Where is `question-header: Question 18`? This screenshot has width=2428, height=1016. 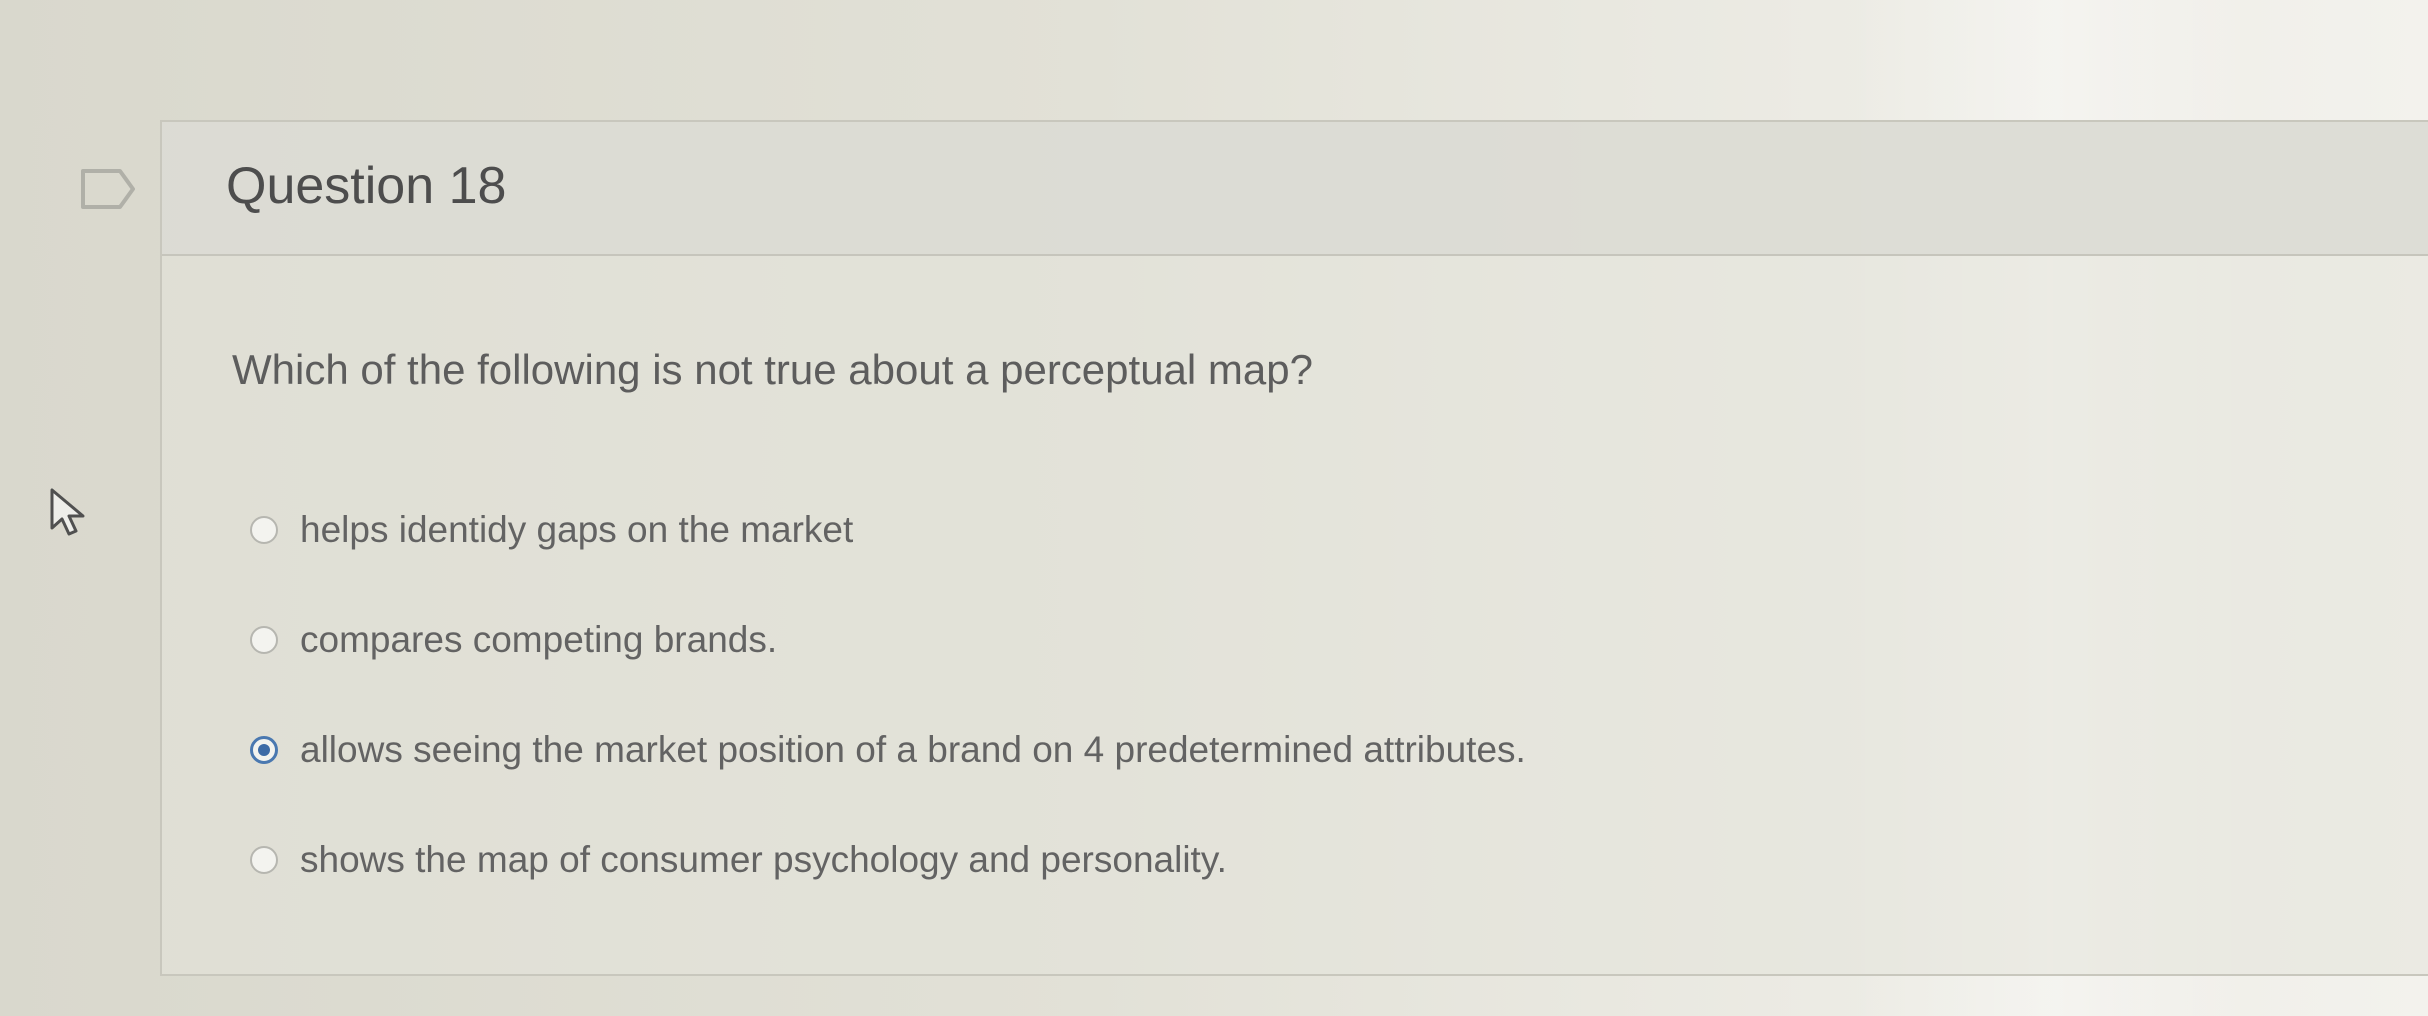 question-header: Question 18 is located at coordinates (1295, 189).